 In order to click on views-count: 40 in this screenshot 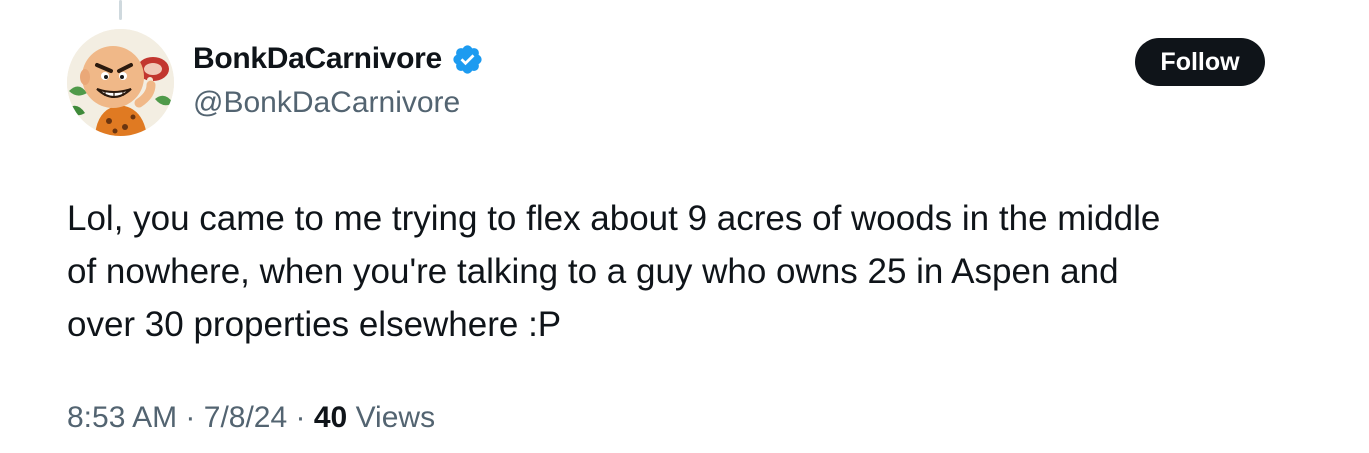, I will do `click(330, 417)`.